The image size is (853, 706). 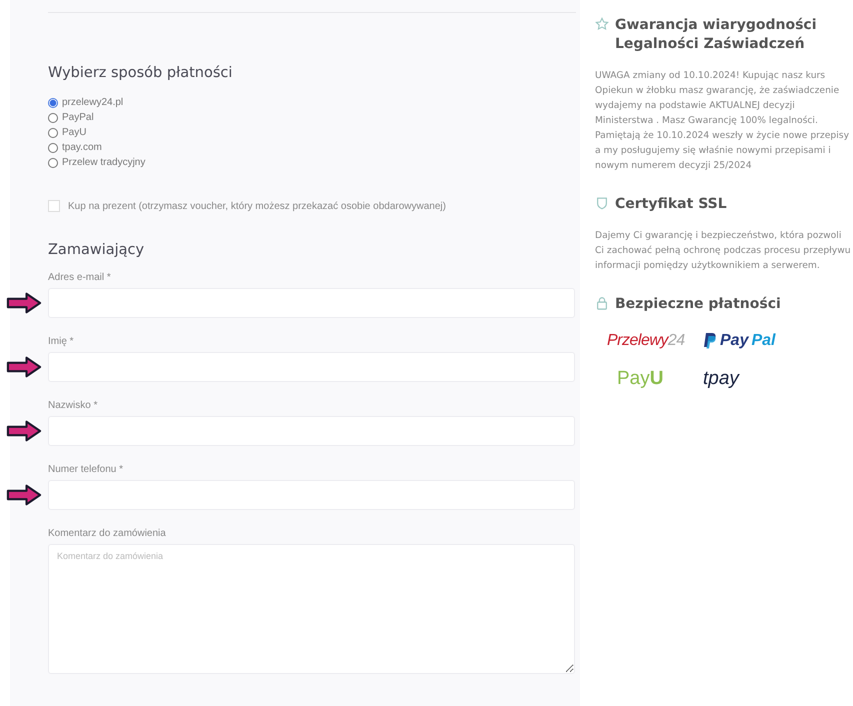 I want to click on checkbox, so click(x=54, y=206).